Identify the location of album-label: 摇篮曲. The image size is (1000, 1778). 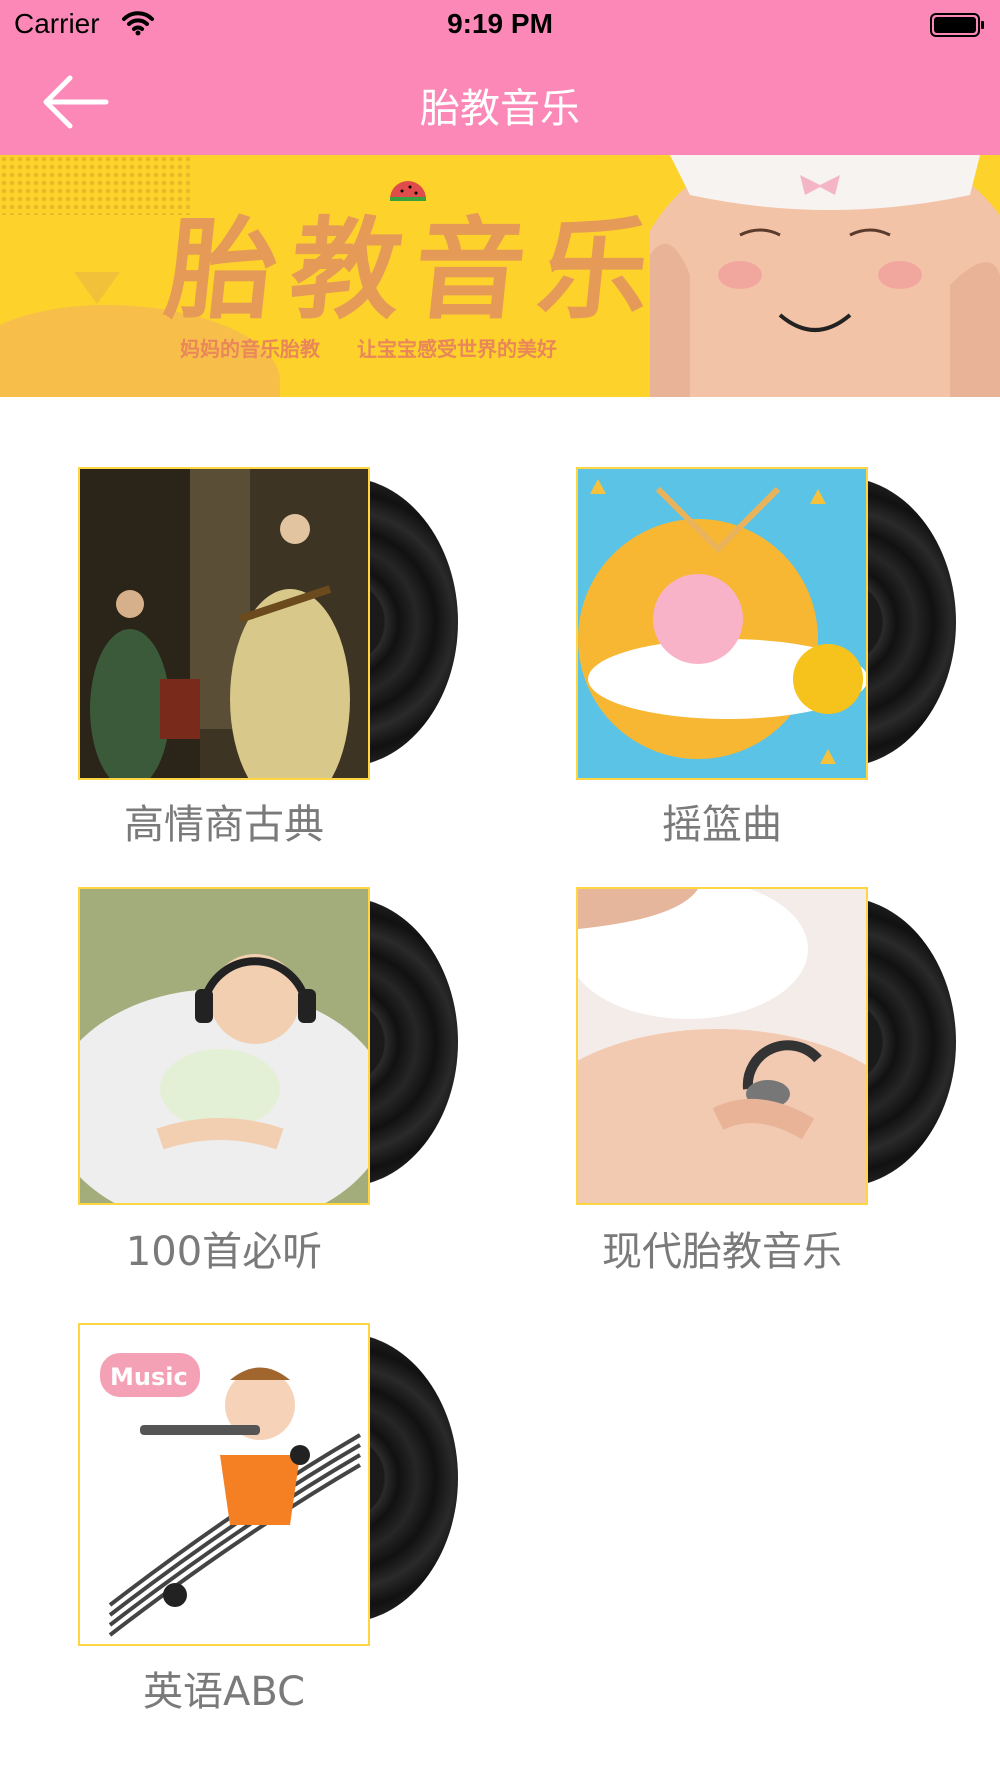
(722, 825).